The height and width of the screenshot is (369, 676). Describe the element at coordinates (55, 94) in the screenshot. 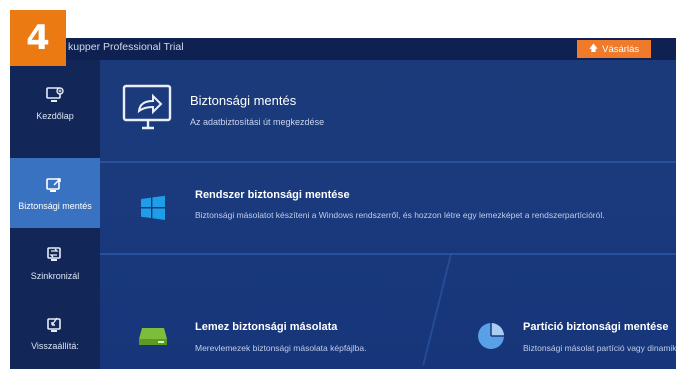

I see `home-monitor-icon` at that location.